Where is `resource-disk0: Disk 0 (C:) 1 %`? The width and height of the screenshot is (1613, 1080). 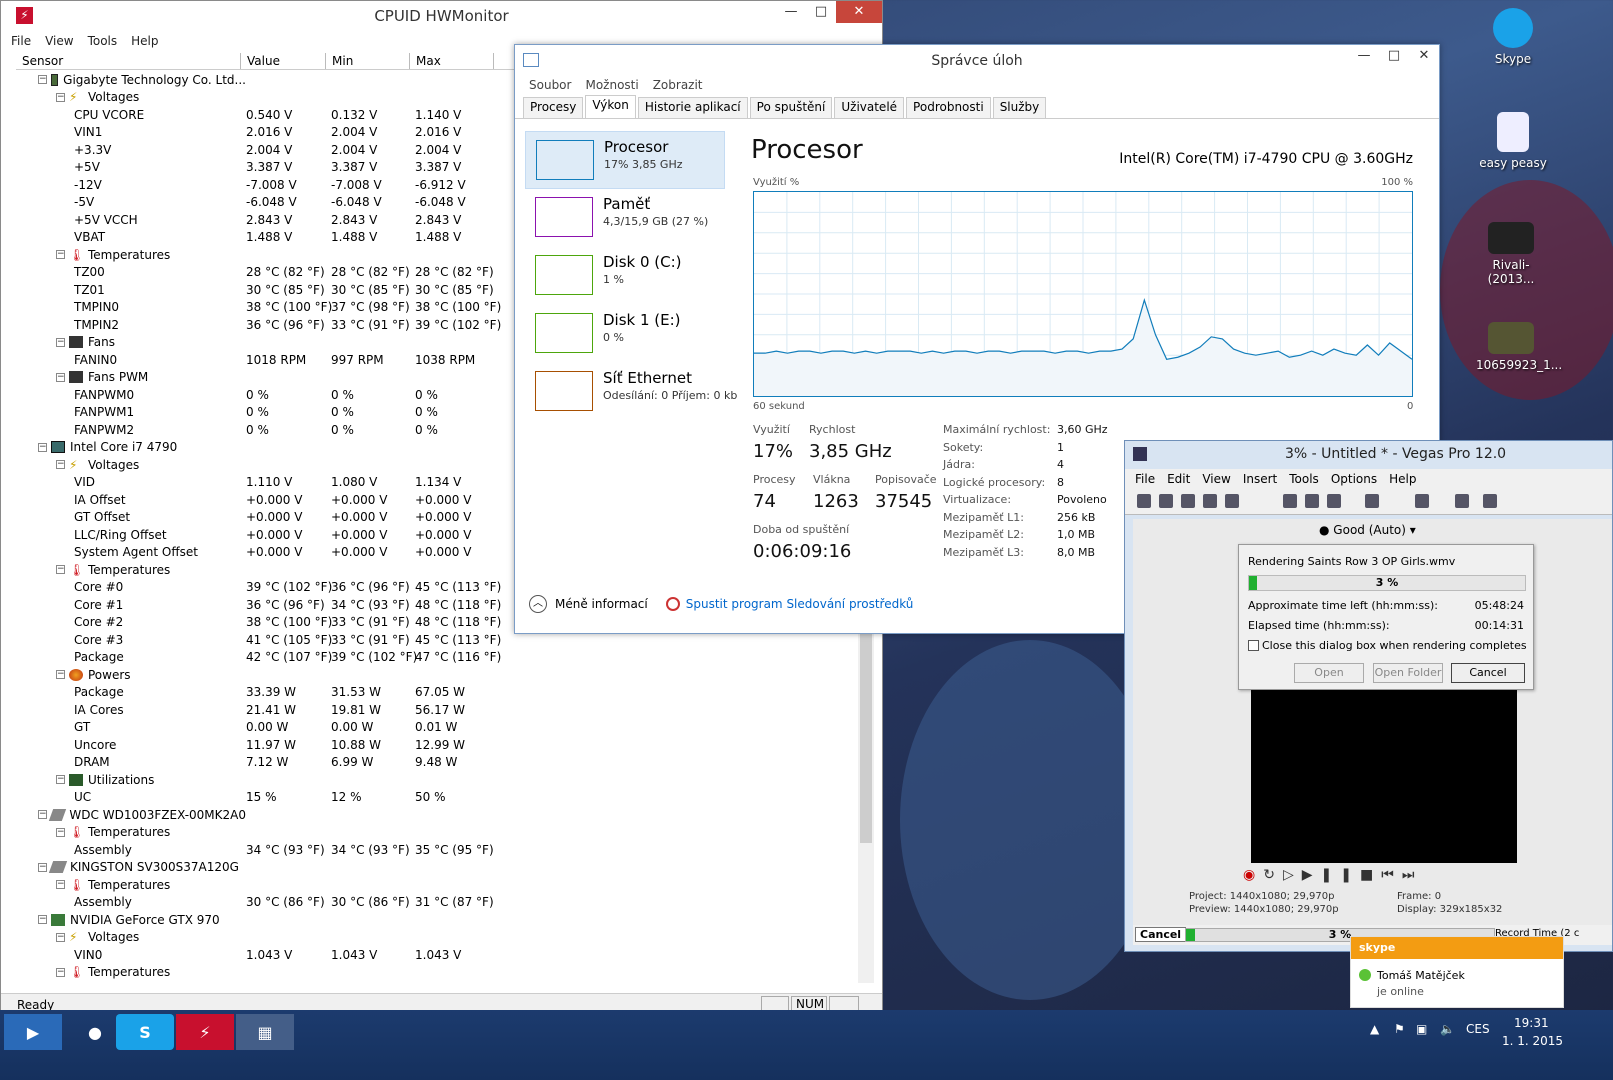 resource-disk0: Disk 0 (C:) 1 % is located at coordinates (625, 276).